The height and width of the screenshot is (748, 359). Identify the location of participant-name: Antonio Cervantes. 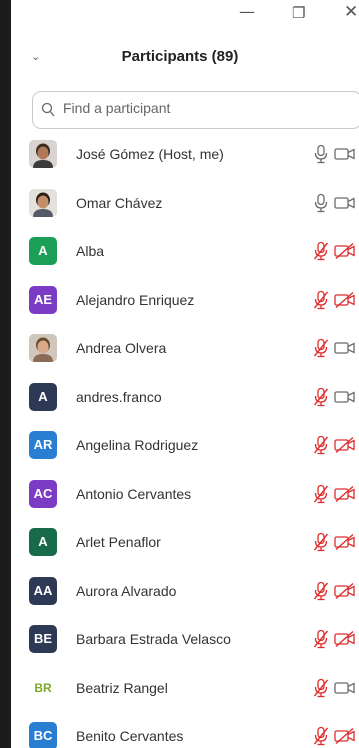
(134, 493).